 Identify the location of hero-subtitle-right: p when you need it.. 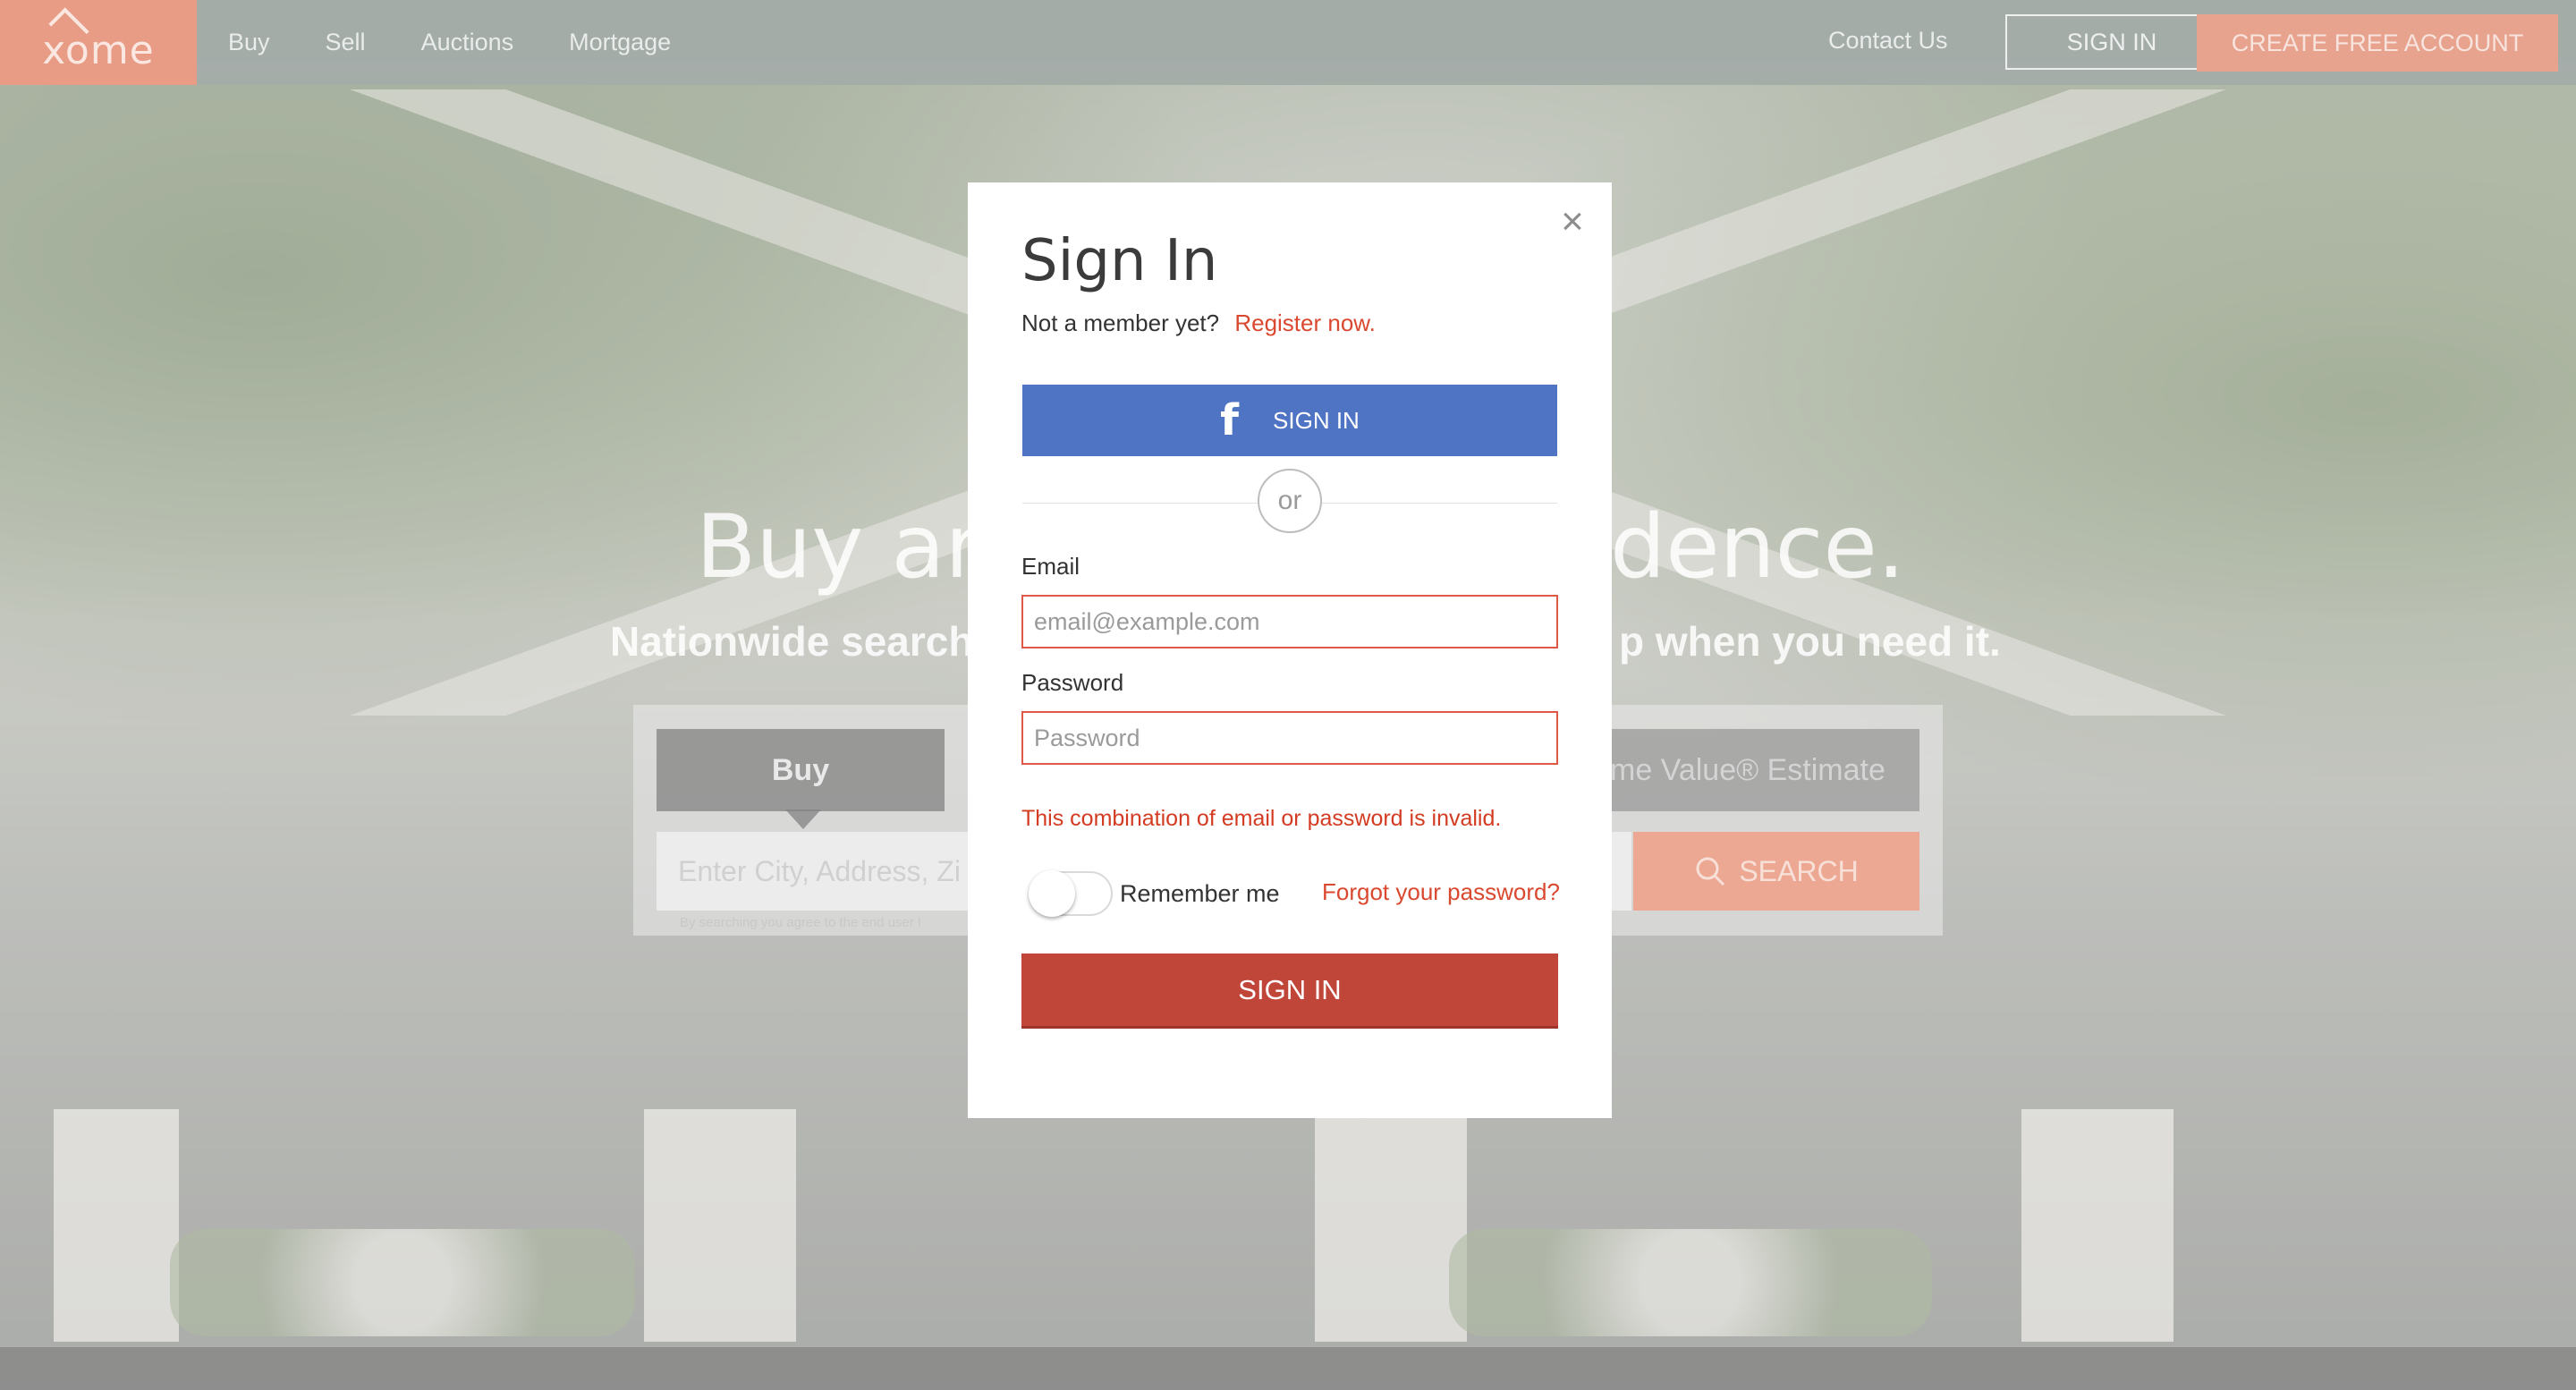
(1810, 641).